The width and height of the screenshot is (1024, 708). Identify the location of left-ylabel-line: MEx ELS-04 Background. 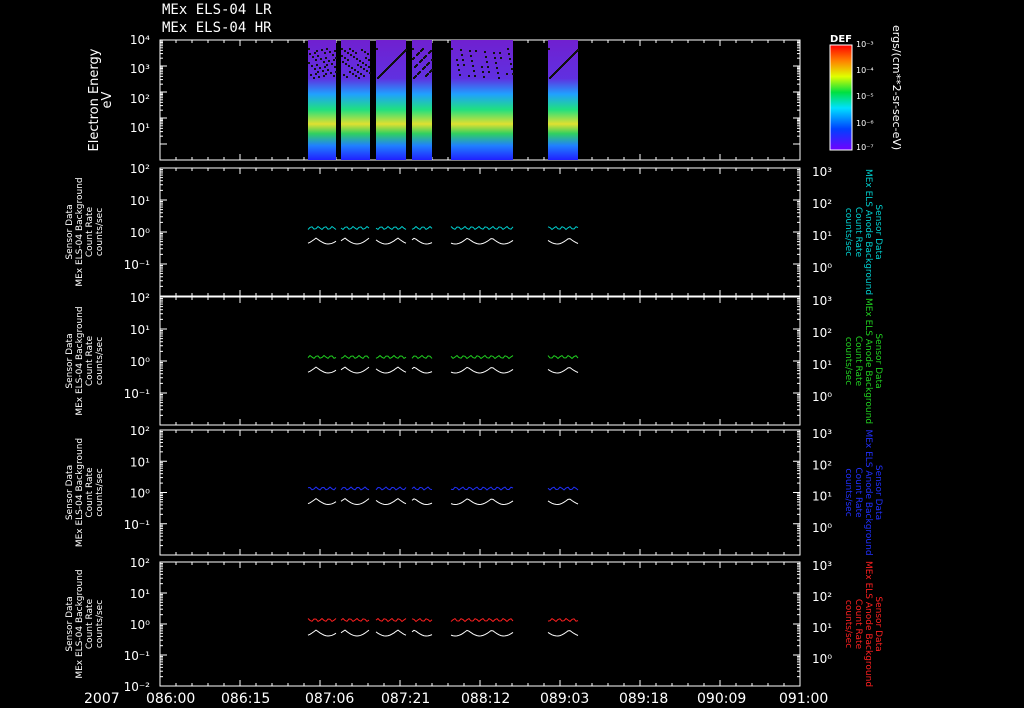
(80, 360).